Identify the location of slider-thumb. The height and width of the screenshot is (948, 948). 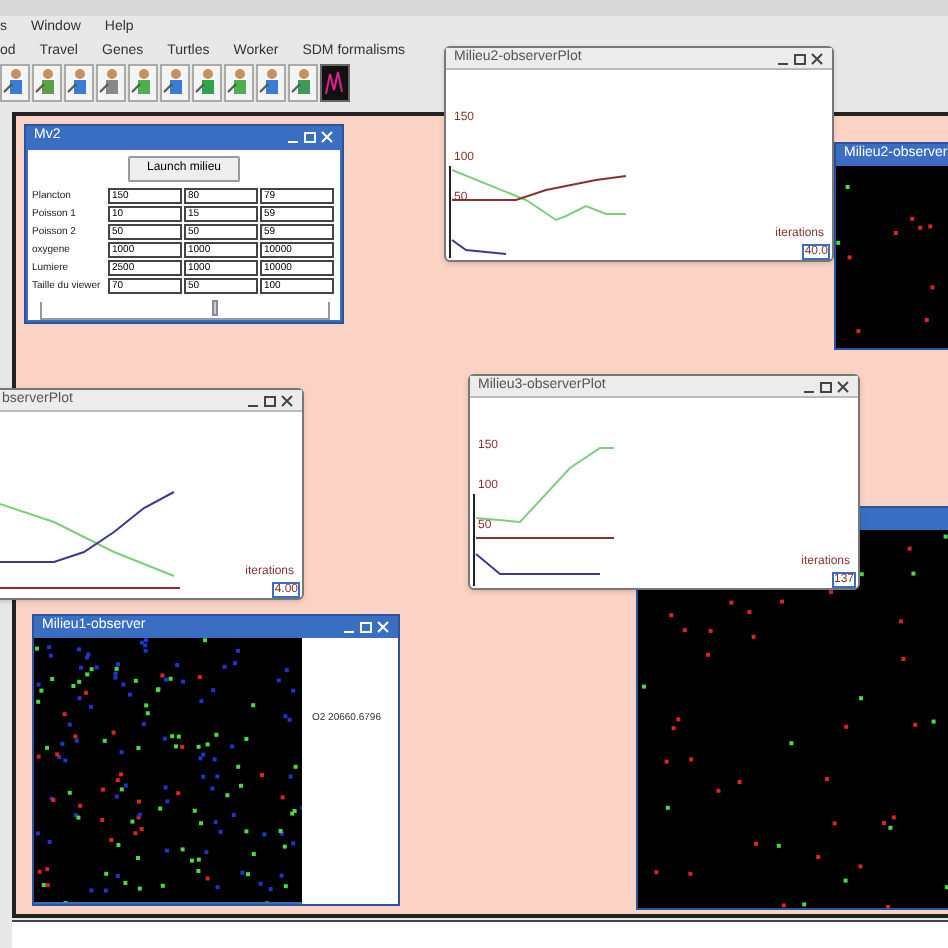
(214, 308).